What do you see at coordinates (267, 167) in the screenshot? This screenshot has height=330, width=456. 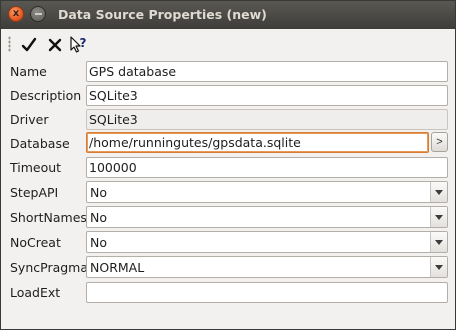 I see `timeout-field` at bounding box center [267, 167].